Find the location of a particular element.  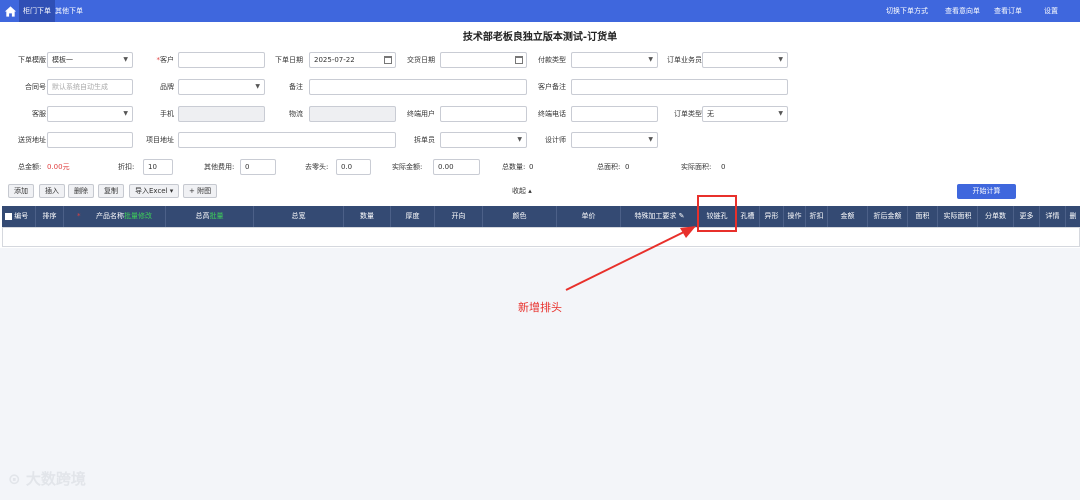

round-input: 0.0 is located at coordinates (353, 167).